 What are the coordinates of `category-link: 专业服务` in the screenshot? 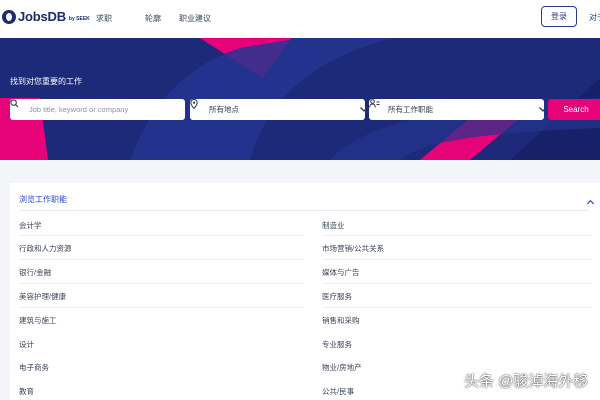 It's located at (337, 344).